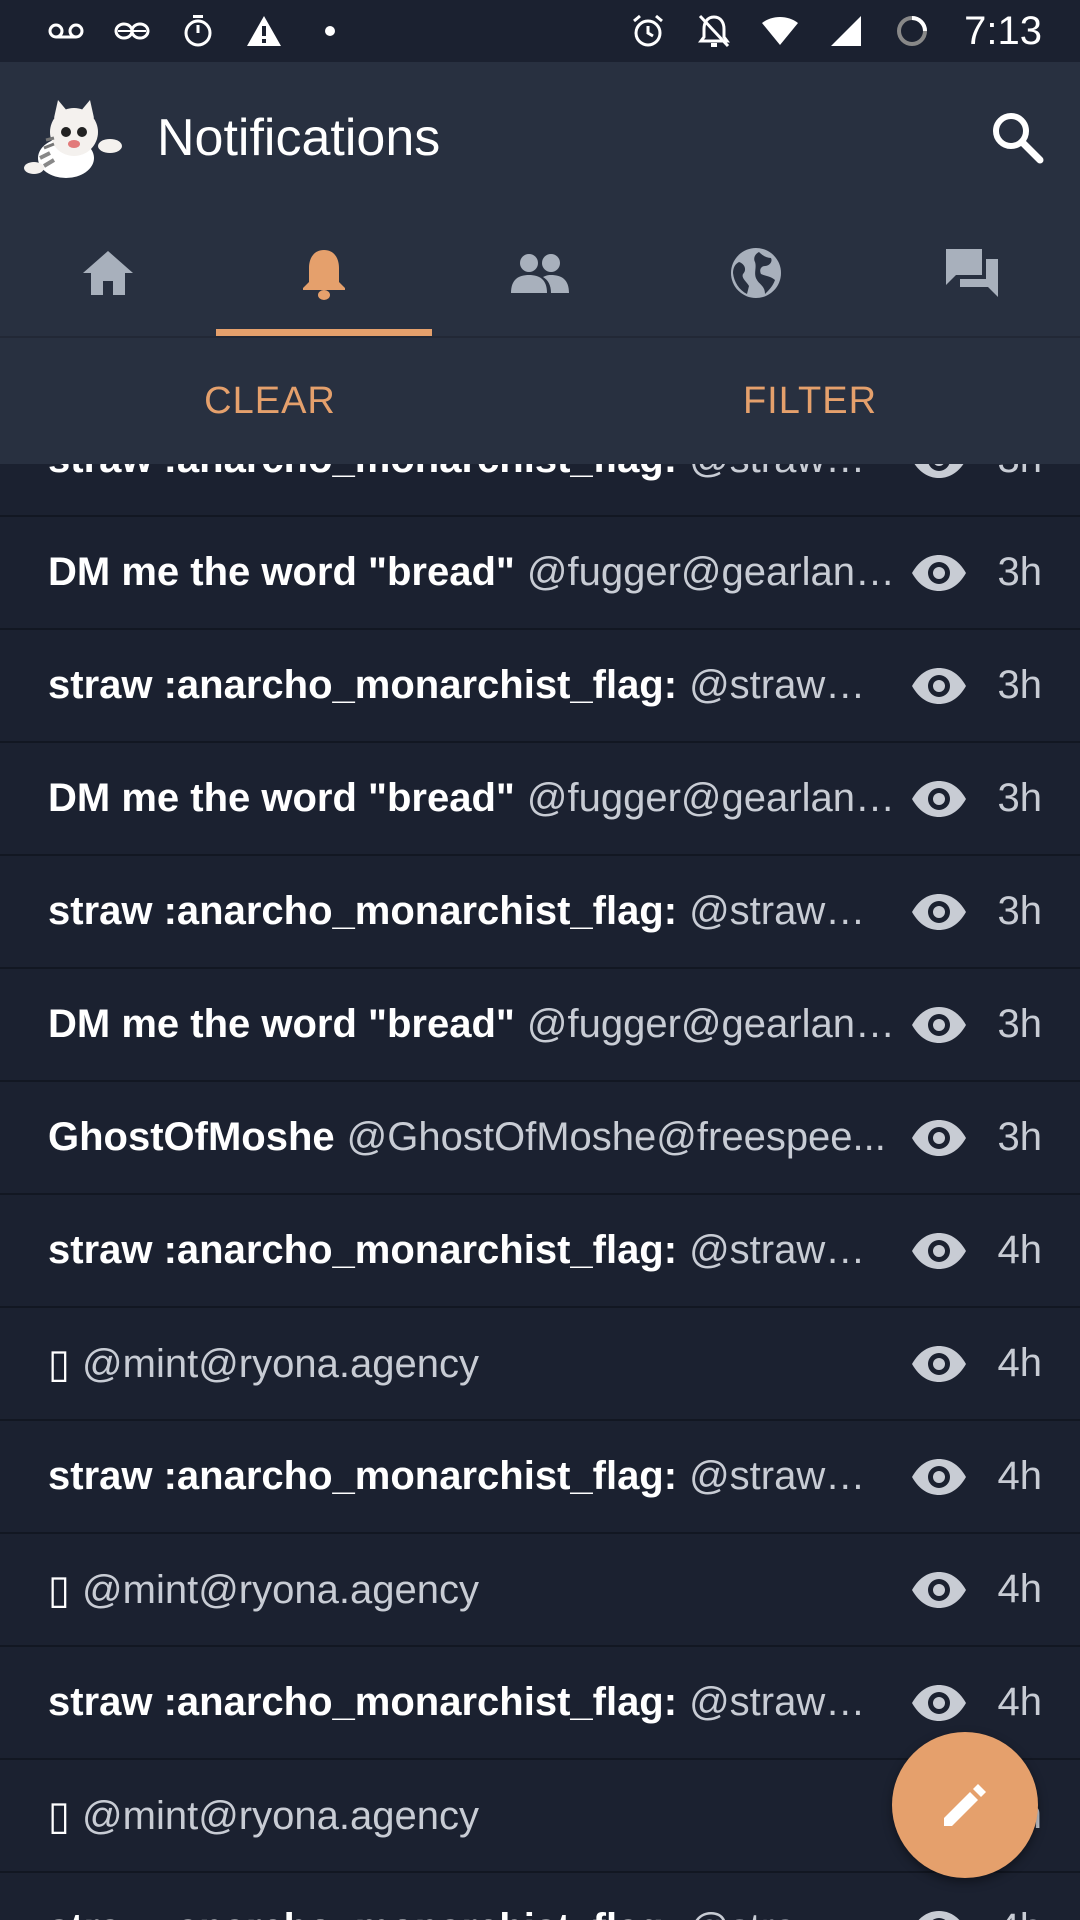  What do you see at coordinates (66, 31) in the screenshot?
I see `voicemail-icon` at bounding box center [66, 31].